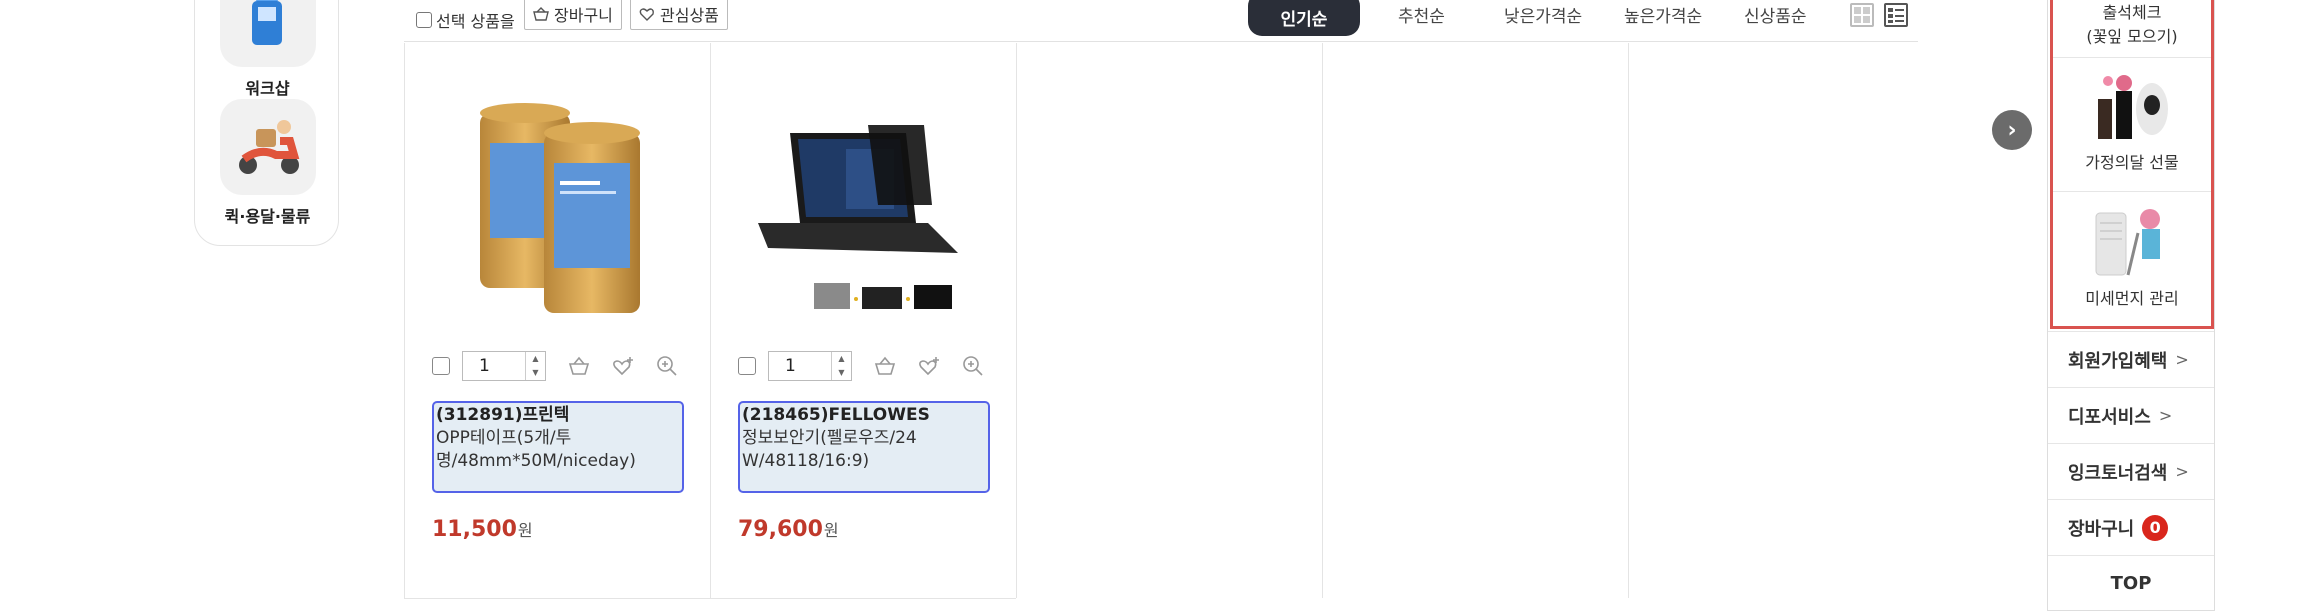 The height and width of the screenshot is (616, 2317). Describe the element at coordinates (2132, 298) in the screenshot. I see `dust-label: 미세먼지 관리` at that location.